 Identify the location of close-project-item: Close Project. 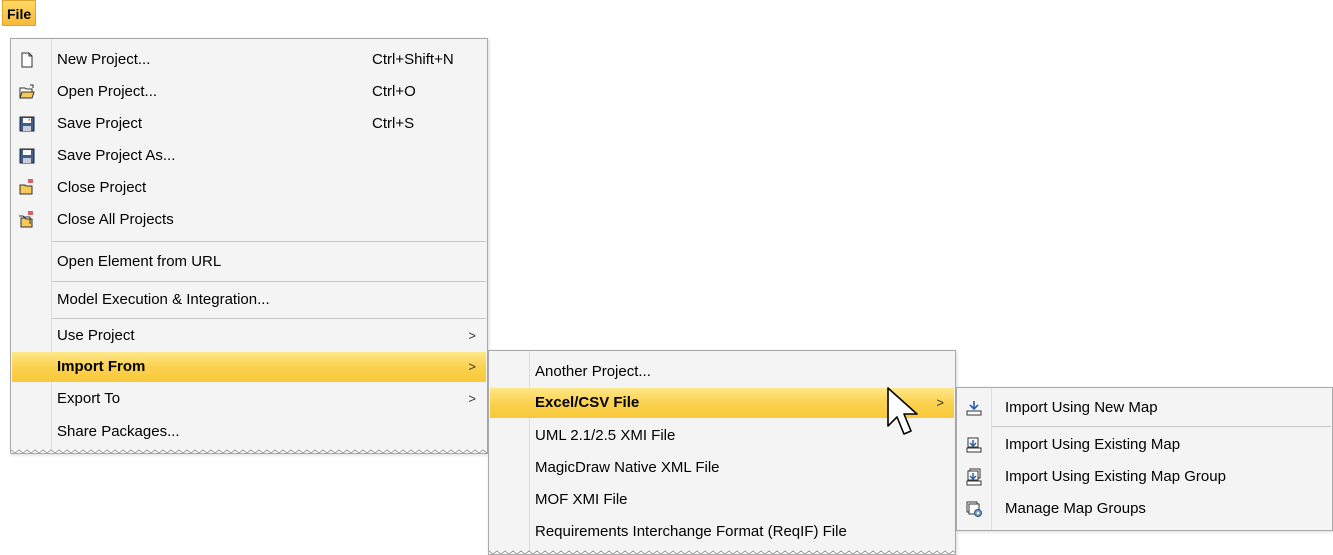
(249, 188).